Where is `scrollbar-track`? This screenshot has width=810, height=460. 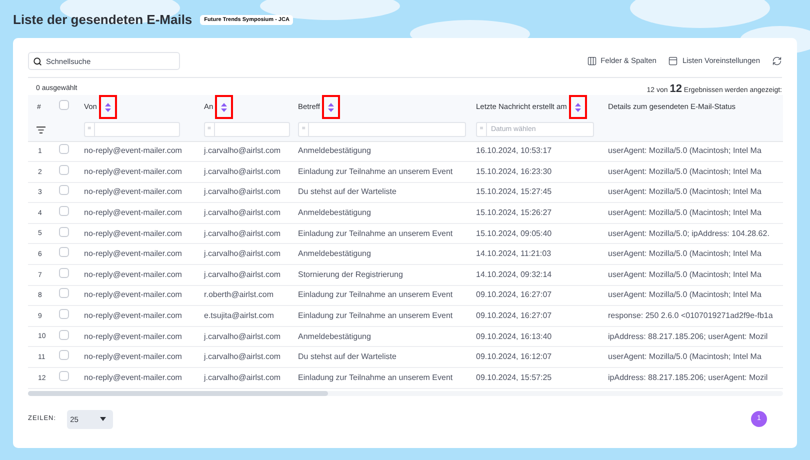
scrollbar-track is located at coordinates (405, 393).